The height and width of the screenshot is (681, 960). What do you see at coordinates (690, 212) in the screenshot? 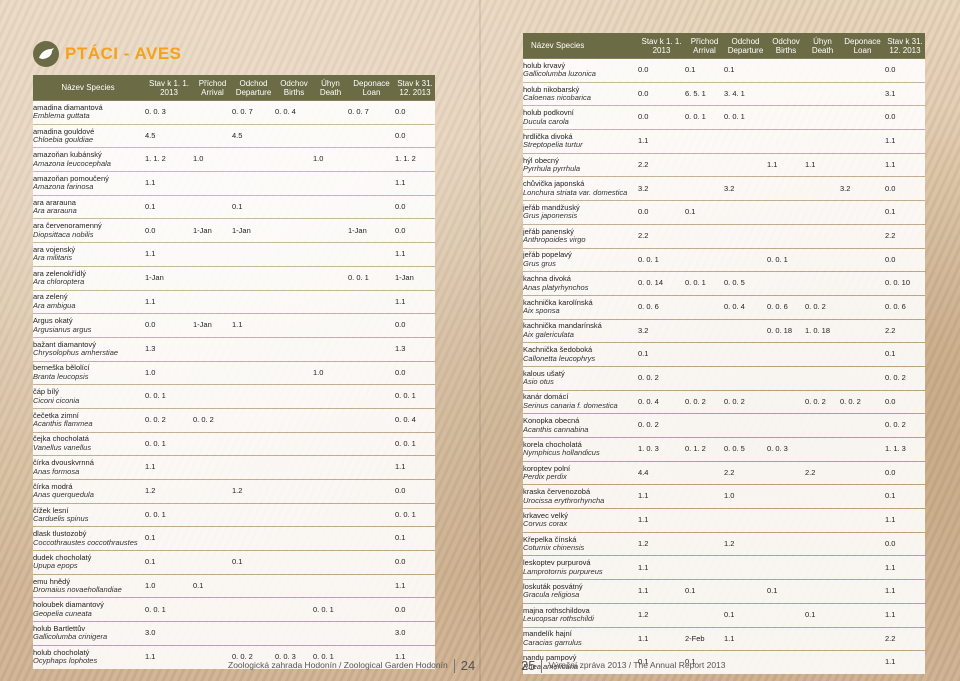
I see `value-cell: 0.1` at bounding box center [690, 212].